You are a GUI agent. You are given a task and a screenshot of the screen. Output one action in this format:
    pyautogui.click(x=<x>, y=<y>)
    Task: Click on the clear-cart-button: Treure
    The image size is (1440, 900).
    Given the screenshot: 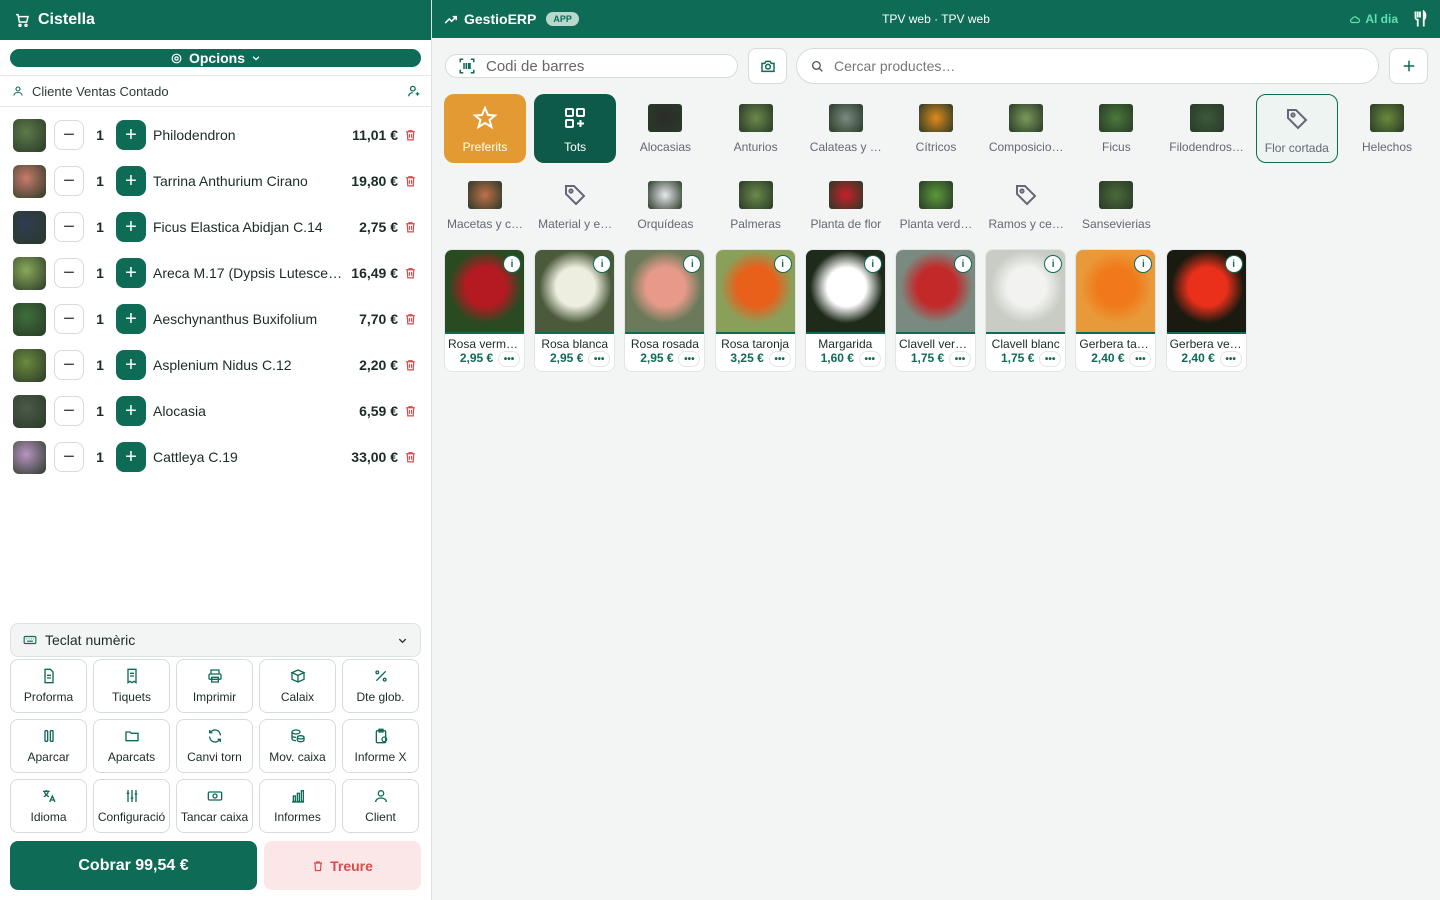 What is the action you would take?
    pyautogui.click(x=342, y=865)
    